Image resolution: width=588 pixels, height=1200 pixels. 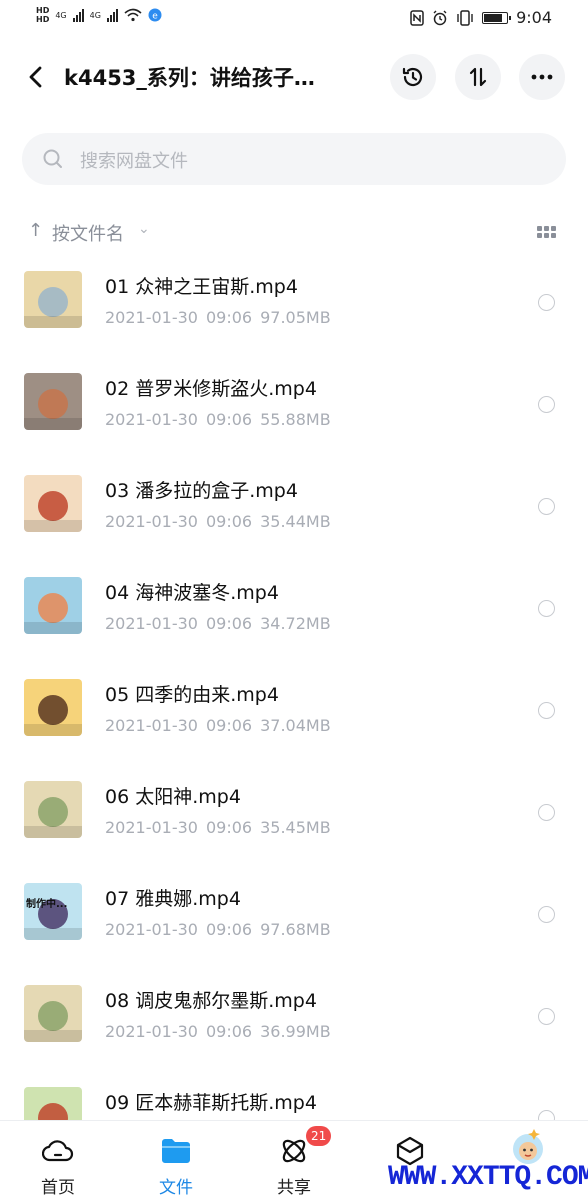 I want to click on history-button, so click(x=413, y=77).